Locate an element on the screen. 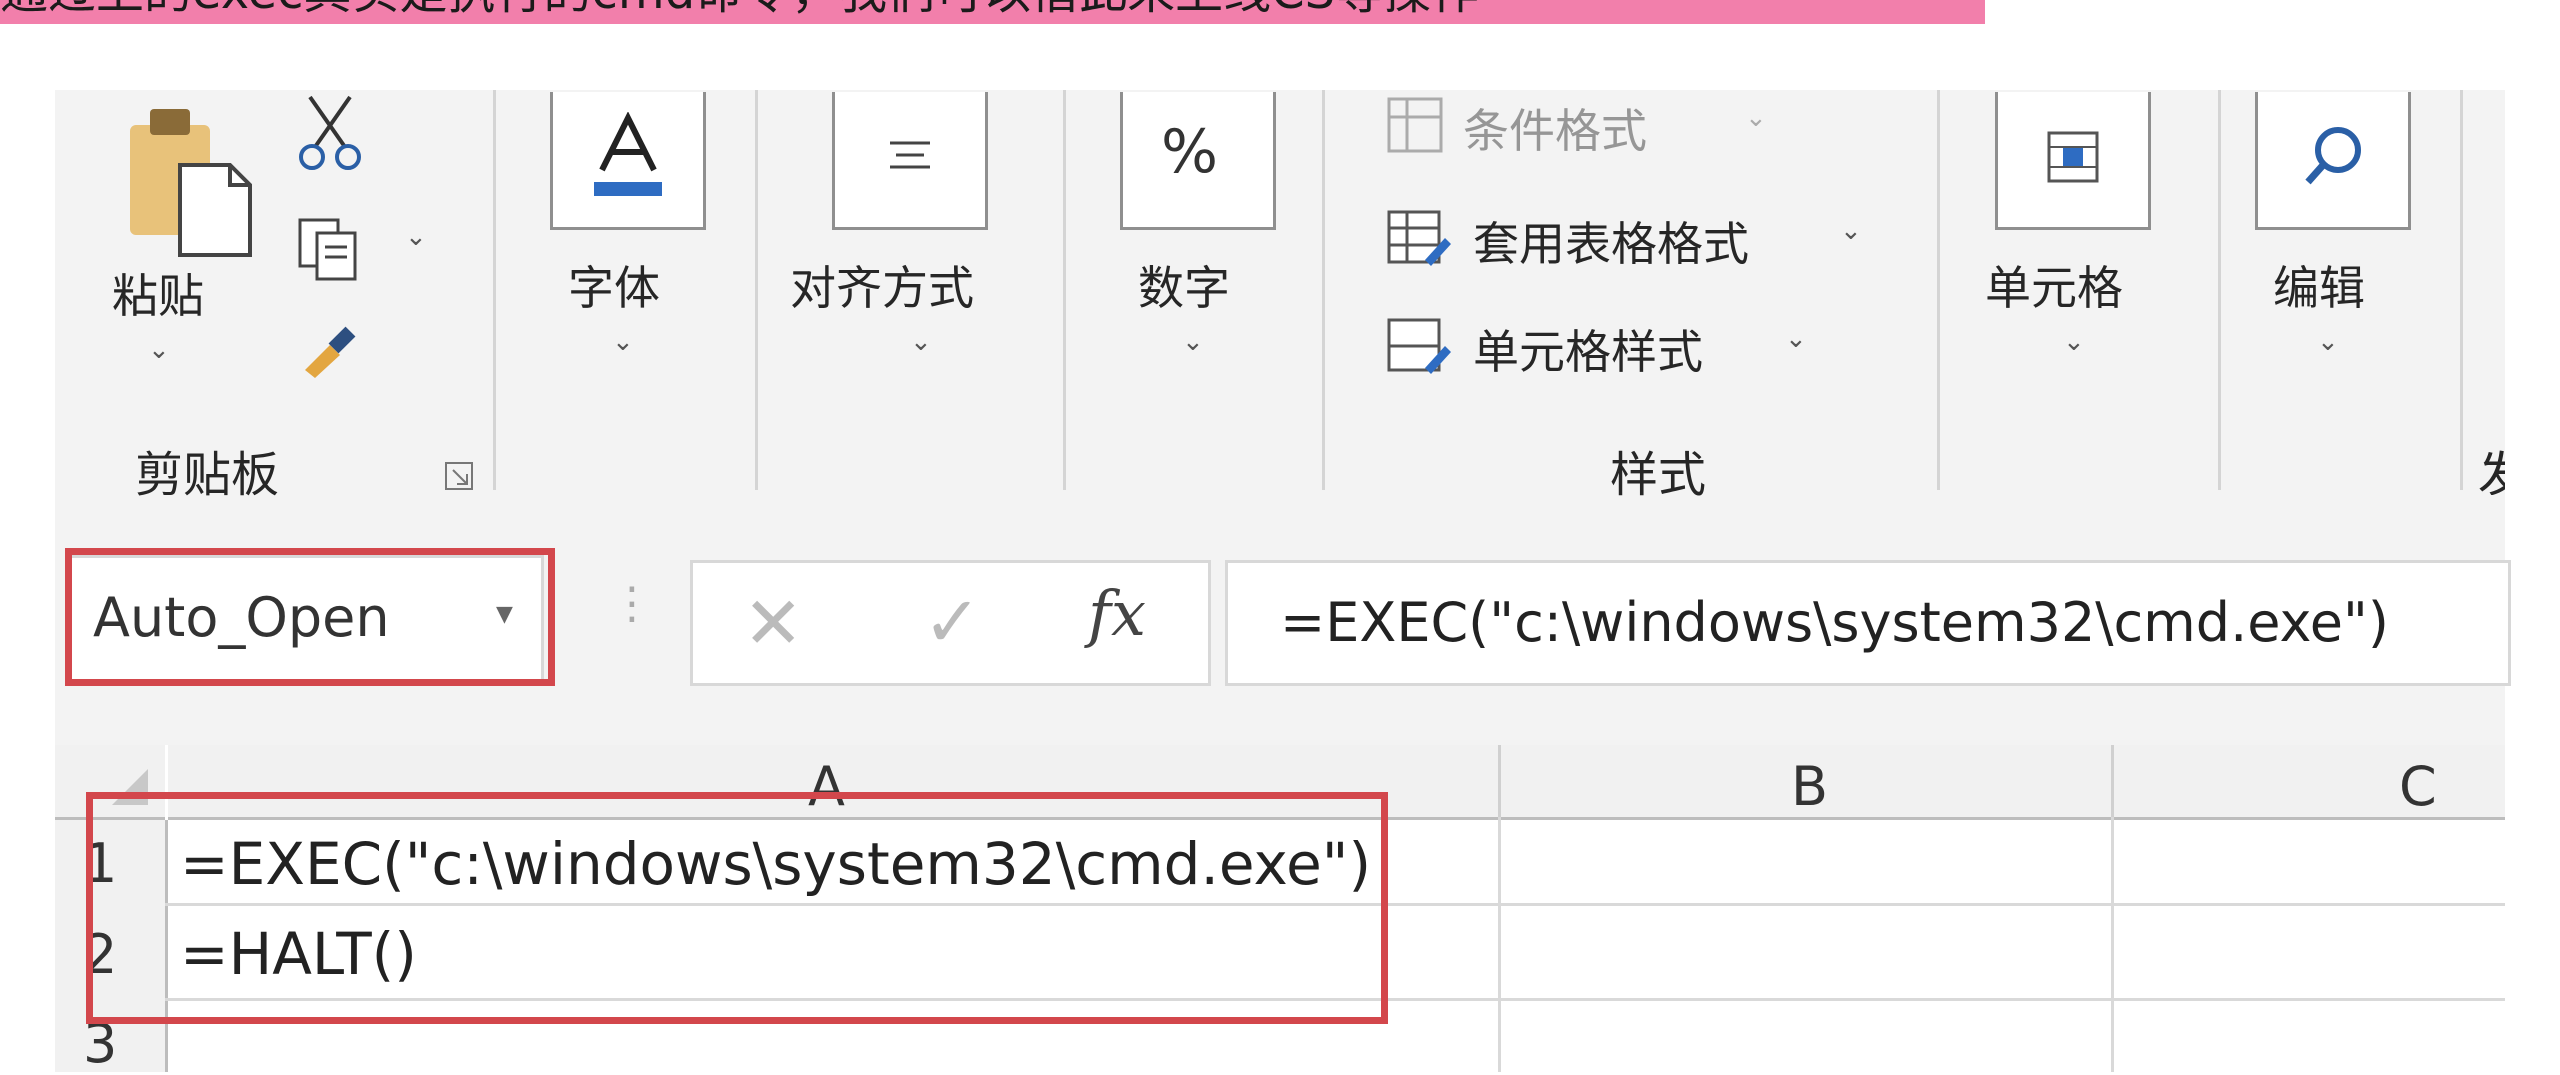 Image resolution: width=2560 pixels, height=1075 pixels. name-box-highlight is located at coordinates (310, 617).